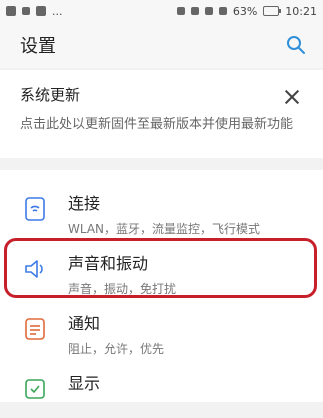  Describe the element at coordinates (164, 229) in the screenshot. I see `item-subtitle: WLAN，蓝牙，流量监控，飞行模式` at that location.